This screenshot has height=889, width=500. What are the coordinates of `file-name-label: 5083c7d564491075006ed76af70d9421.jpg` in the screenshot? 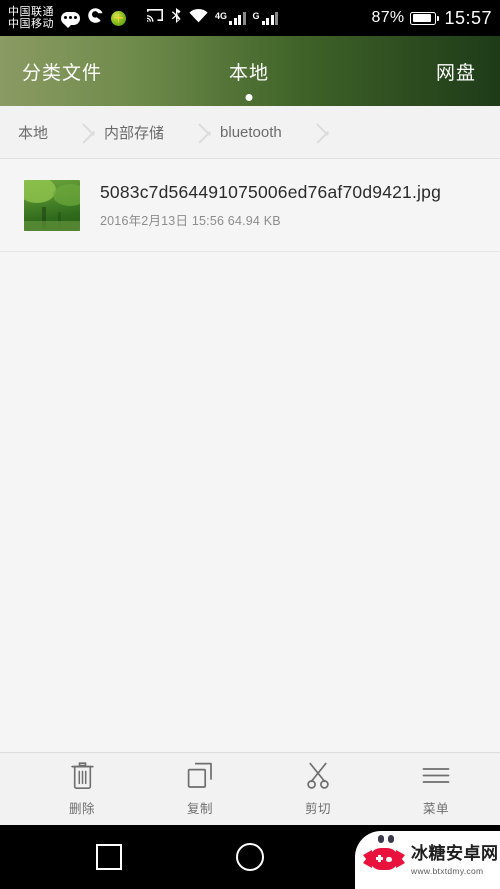 It's located at (271, 191).